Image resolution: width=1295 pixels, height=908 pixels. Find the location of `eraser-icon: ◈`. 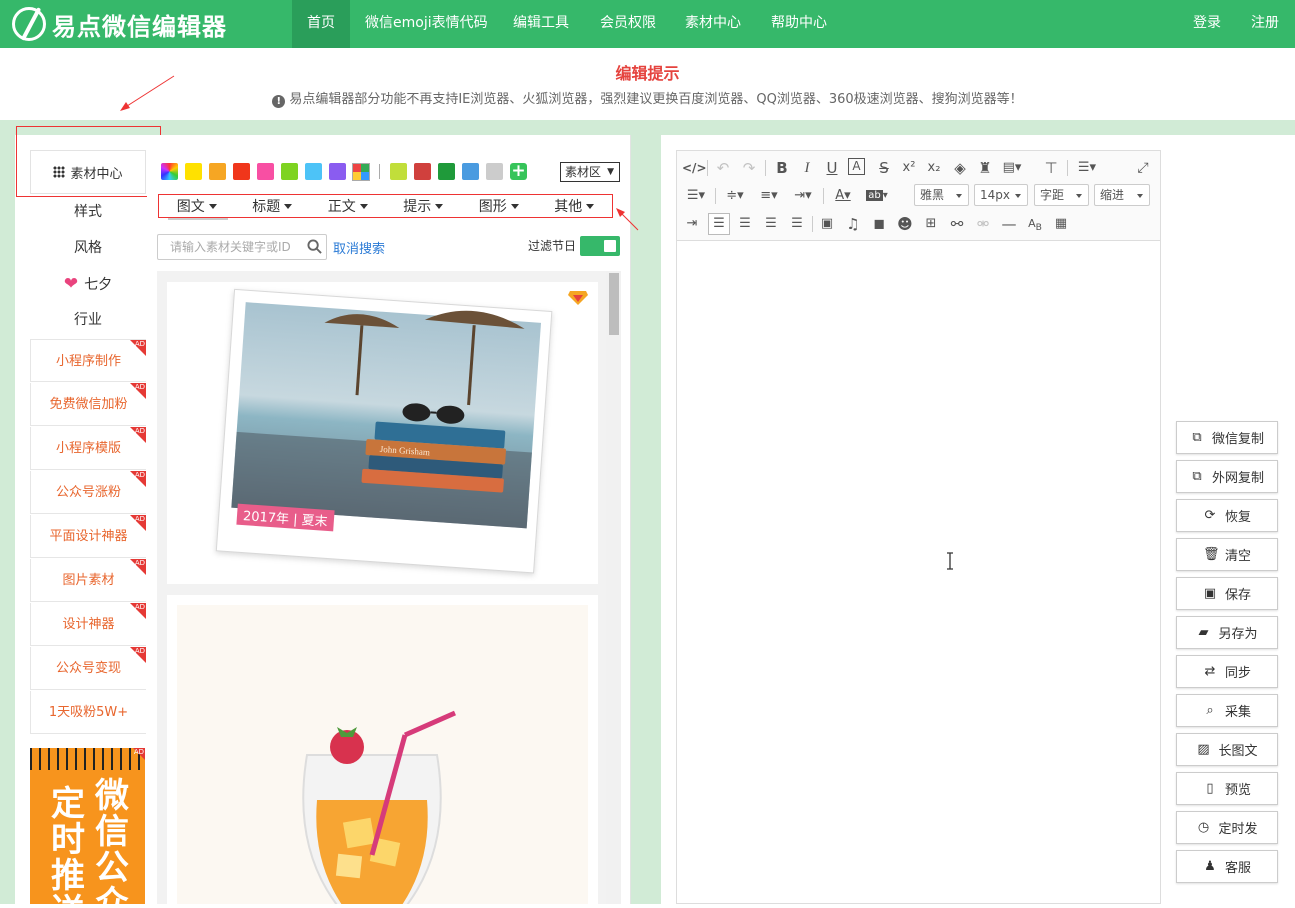

eraser-icon: ◈ is located at coordinates (960, 168).